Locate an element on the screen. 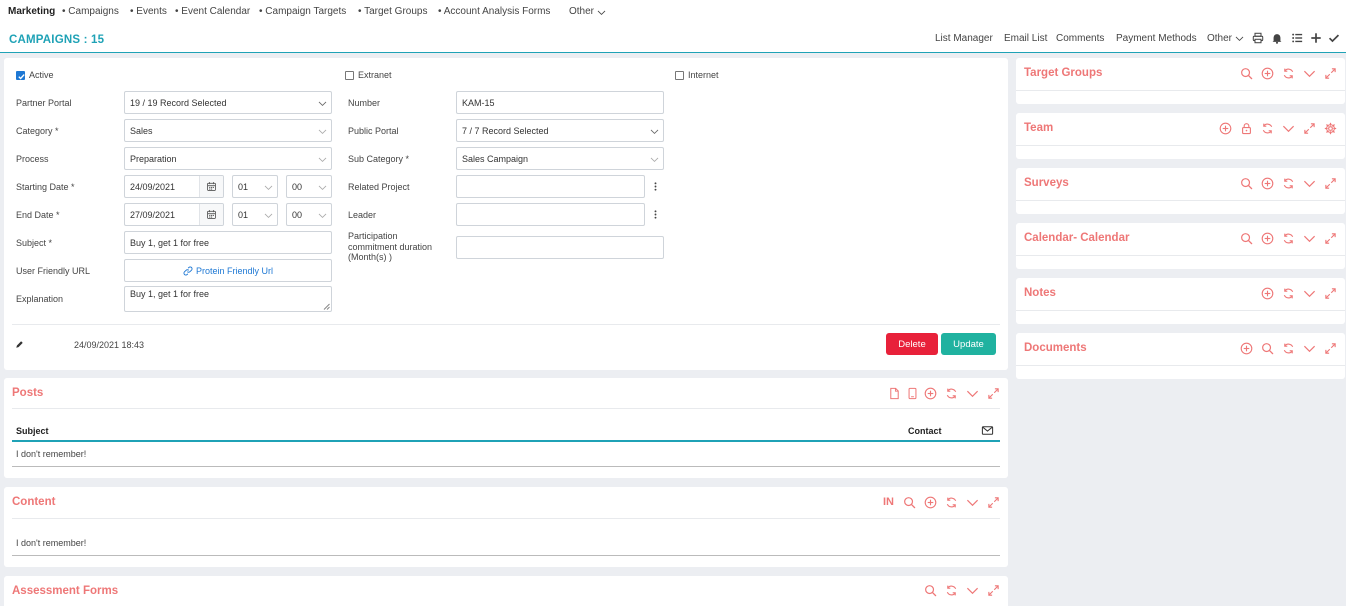 The width and height of the screenshot is (1346, 606). payment-methods-link: Payment Methods is located at coordinates (1156, 38).